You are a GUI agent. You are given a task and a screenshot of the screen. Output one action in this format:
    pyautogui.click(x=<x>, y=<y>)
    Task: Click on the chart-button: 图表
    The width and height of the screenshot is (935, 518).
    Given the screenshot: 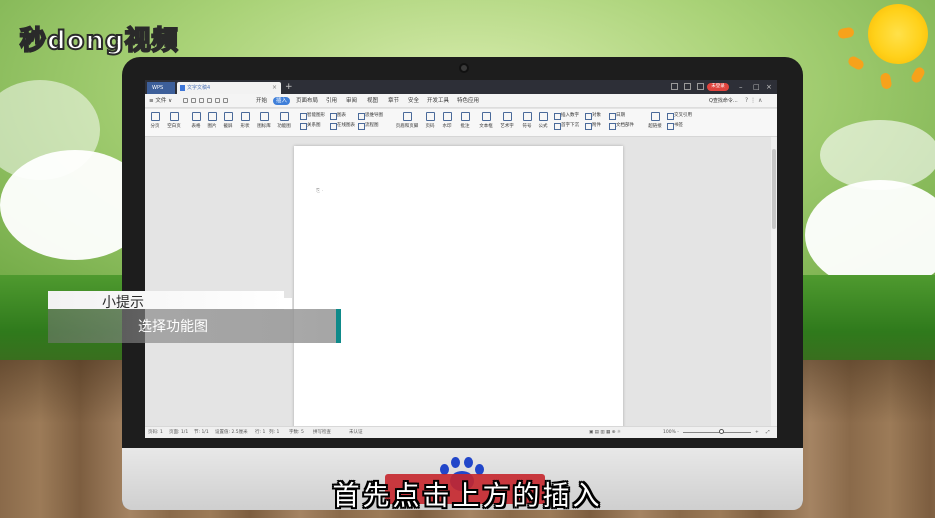 What is the action you would take?
    pyautogui.click(x=338, y=116)
    